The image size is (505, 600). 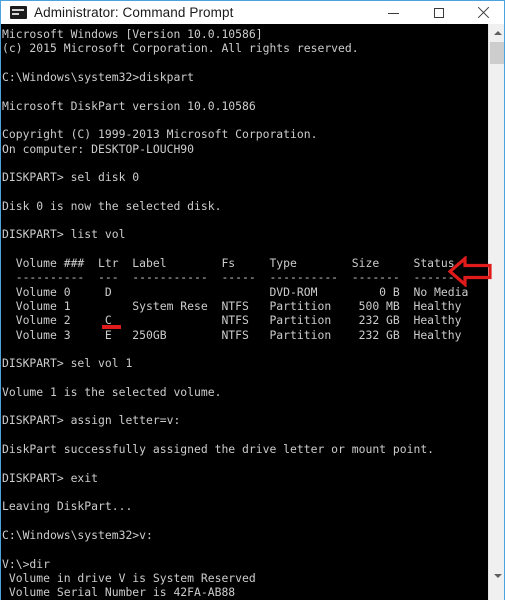 I want to click on maximize-button, so click(x=438, y=13).